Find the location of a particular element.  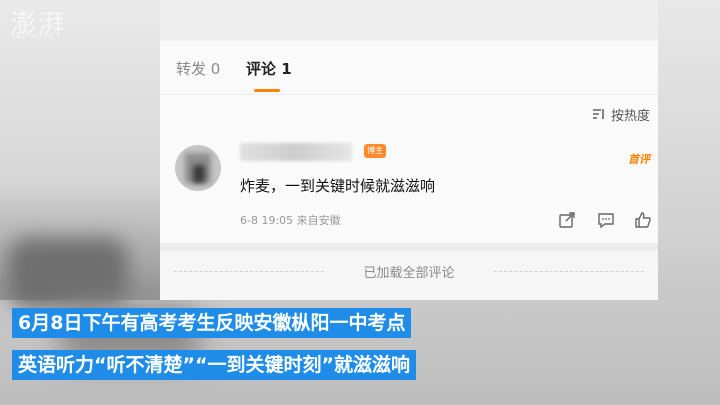

sort-row: 按热度 is located at coordinates (409, 114).